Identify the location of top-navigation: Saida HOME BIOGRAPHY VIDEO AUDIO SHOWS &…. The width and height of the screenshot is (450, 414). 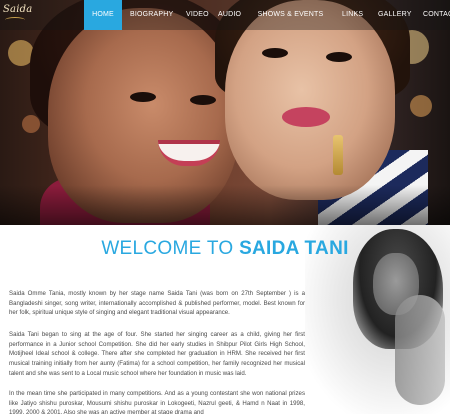
(225, 15).